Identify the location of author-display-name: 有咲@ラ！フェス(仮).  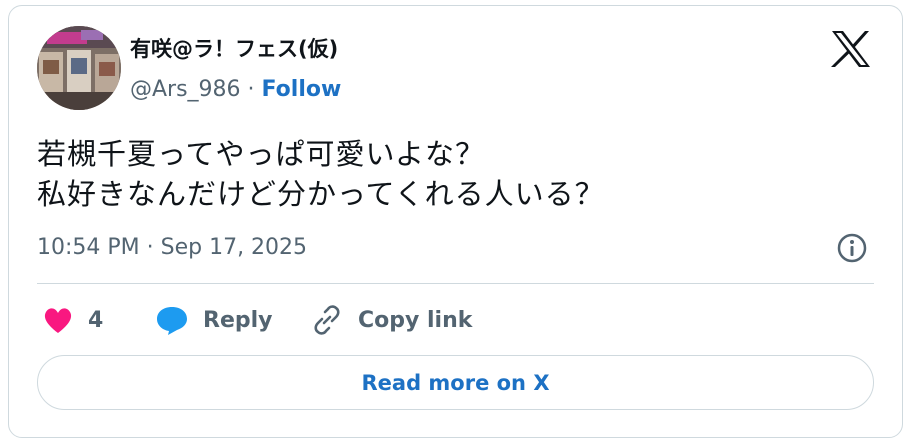
(234, 49).